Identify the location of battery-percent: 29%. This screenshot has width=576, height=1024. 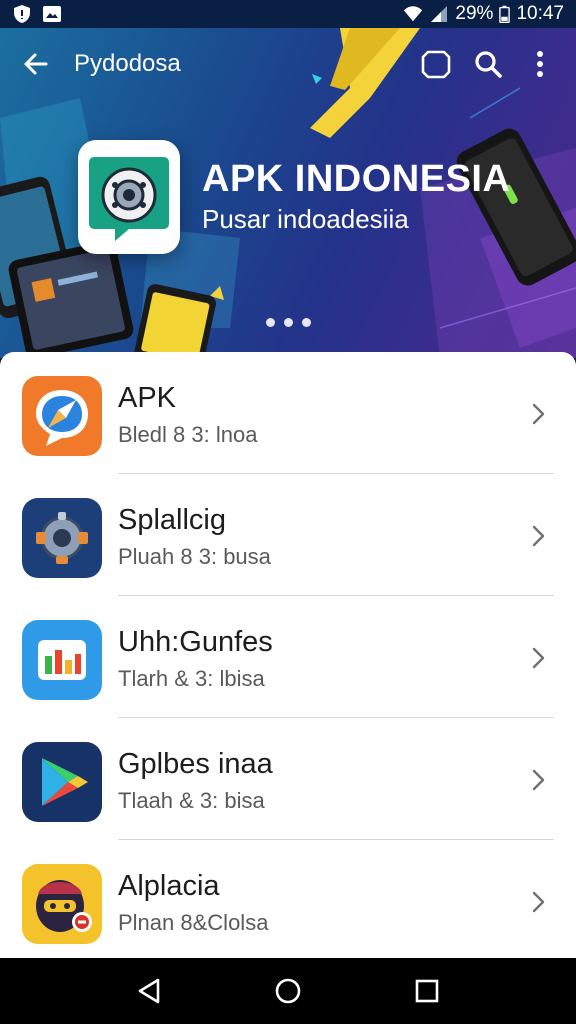
(474, 13).